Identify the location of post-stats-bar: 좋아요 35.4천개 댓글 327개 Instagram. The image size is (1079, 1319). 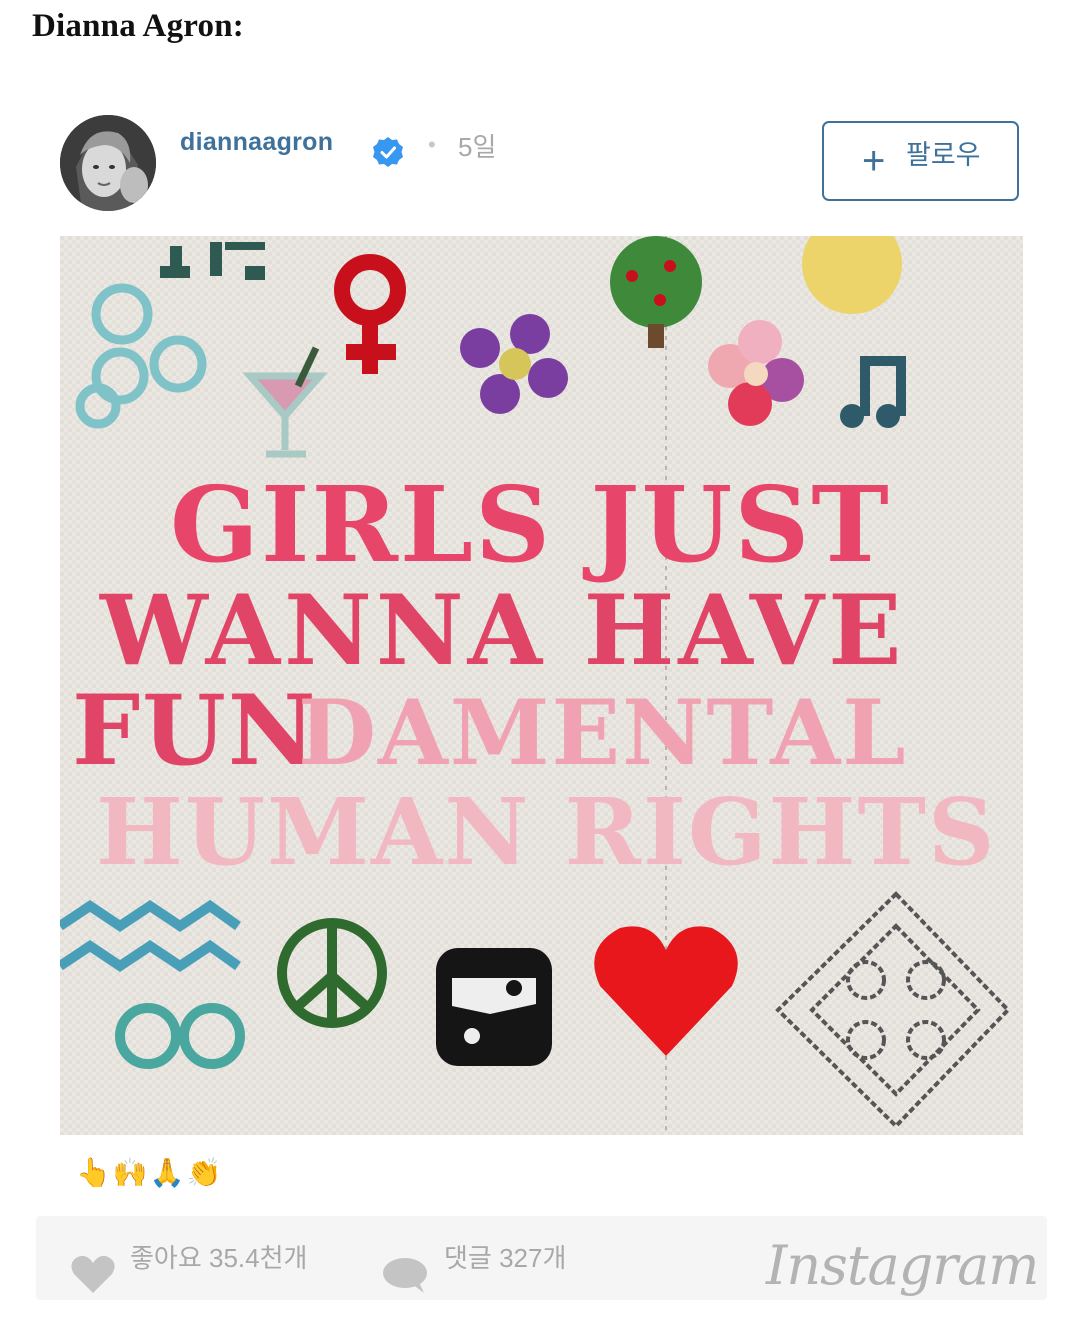
(541, 1258).